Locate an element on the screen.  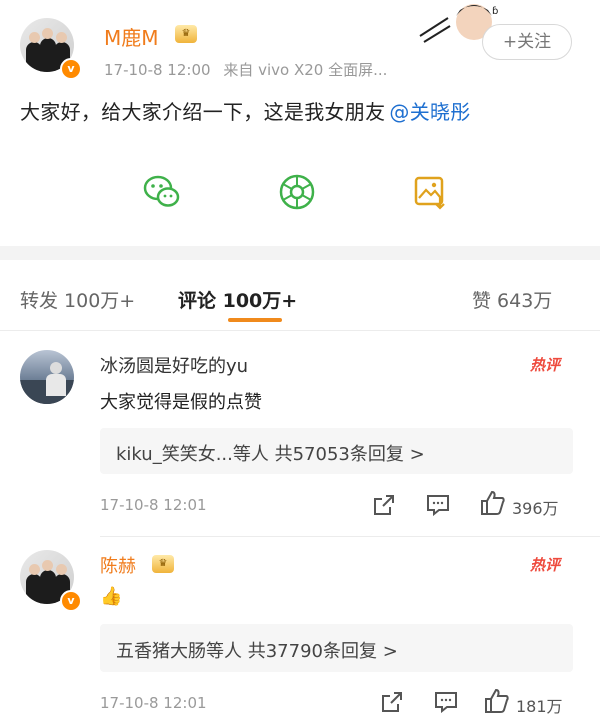
reply-summary-box: 五香猪大肠等人 共37790条回复 > is located at coordinates (336, 648).